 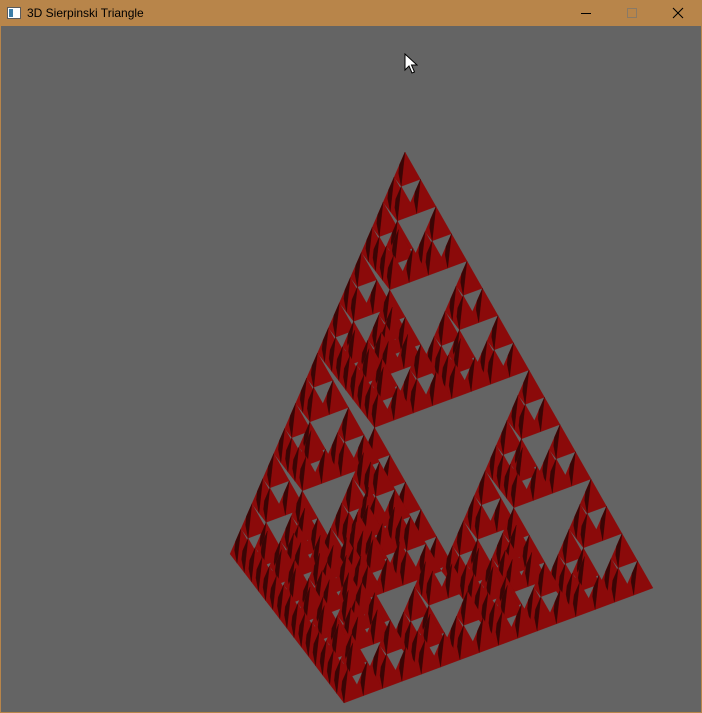 What do you see at coordinates (14, 13) in the screenshot?
I see `app-window-icon` at bounding box center [14, 13].